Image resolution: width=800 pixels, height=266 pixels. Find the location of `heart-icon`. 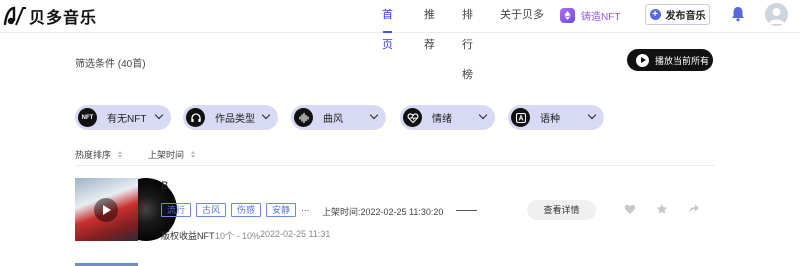

heart-icon is located at coordinates (630, 209).